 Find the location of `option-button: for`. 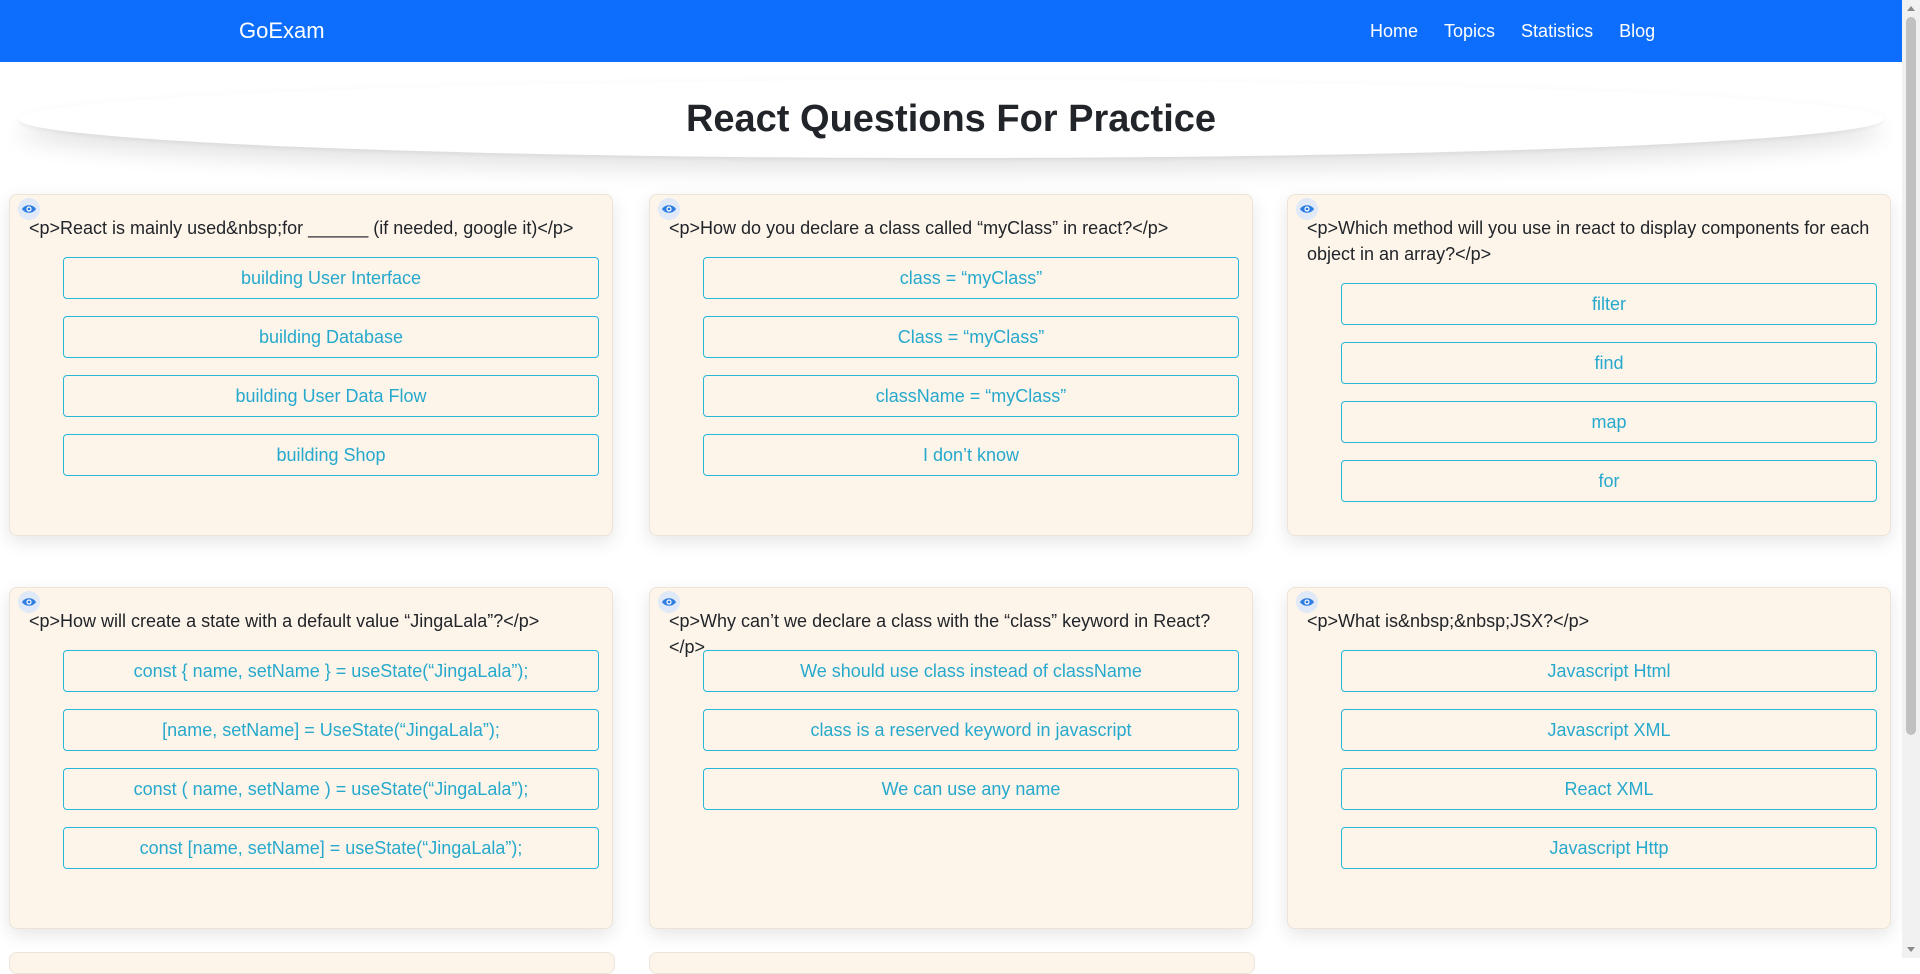

option-button: for is located at coordinates (1609, 481).